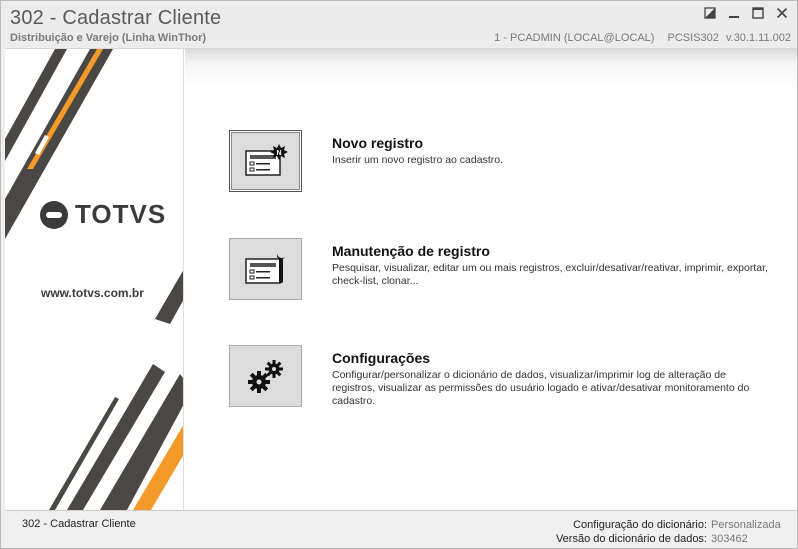  I want to click on settings-button, so click(265, 376).